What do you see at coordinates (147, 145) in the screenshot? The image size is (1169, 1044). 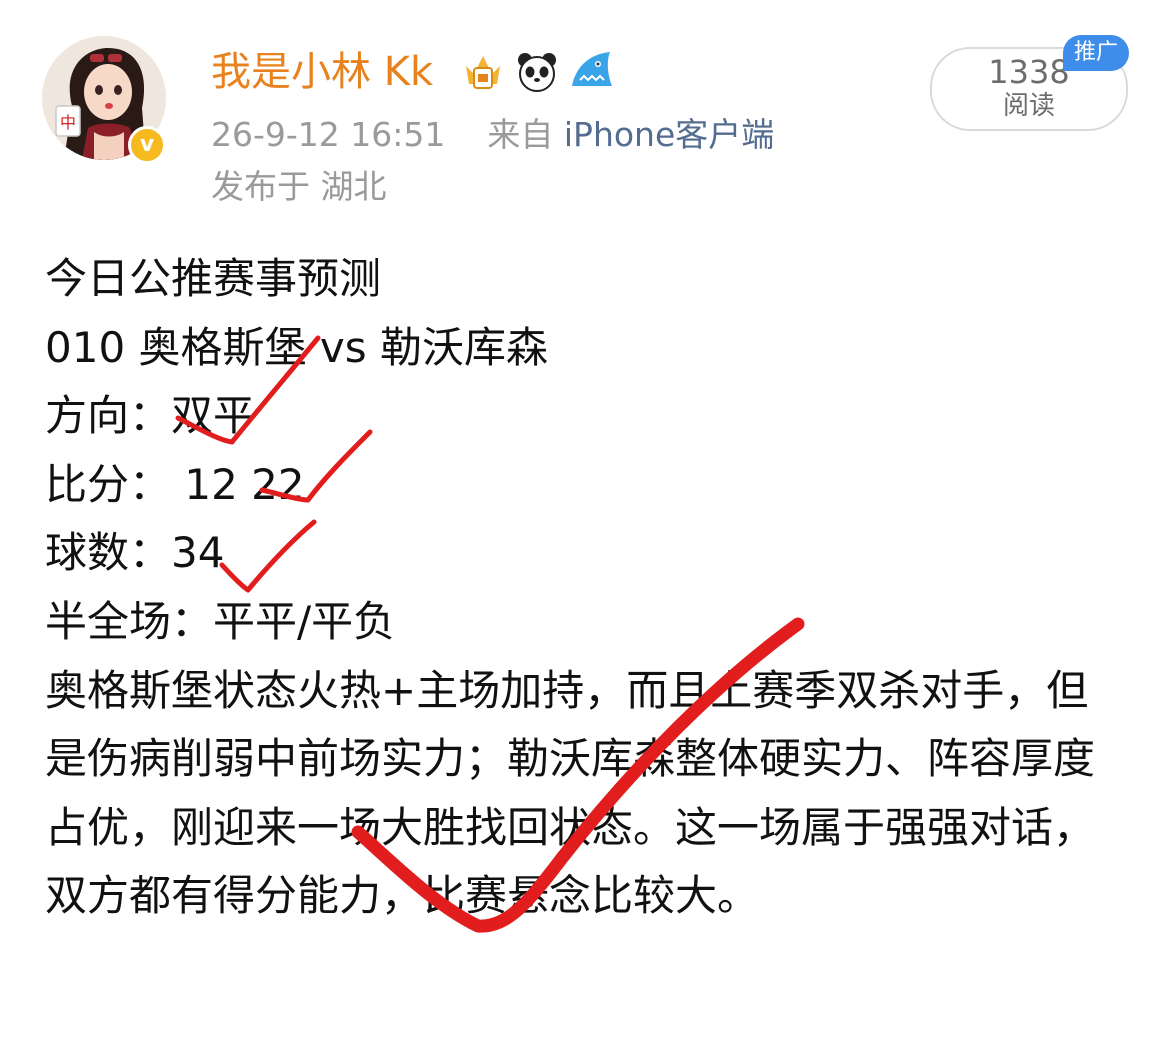 I see `verified-icon: v` at bounding box center [147, 145].